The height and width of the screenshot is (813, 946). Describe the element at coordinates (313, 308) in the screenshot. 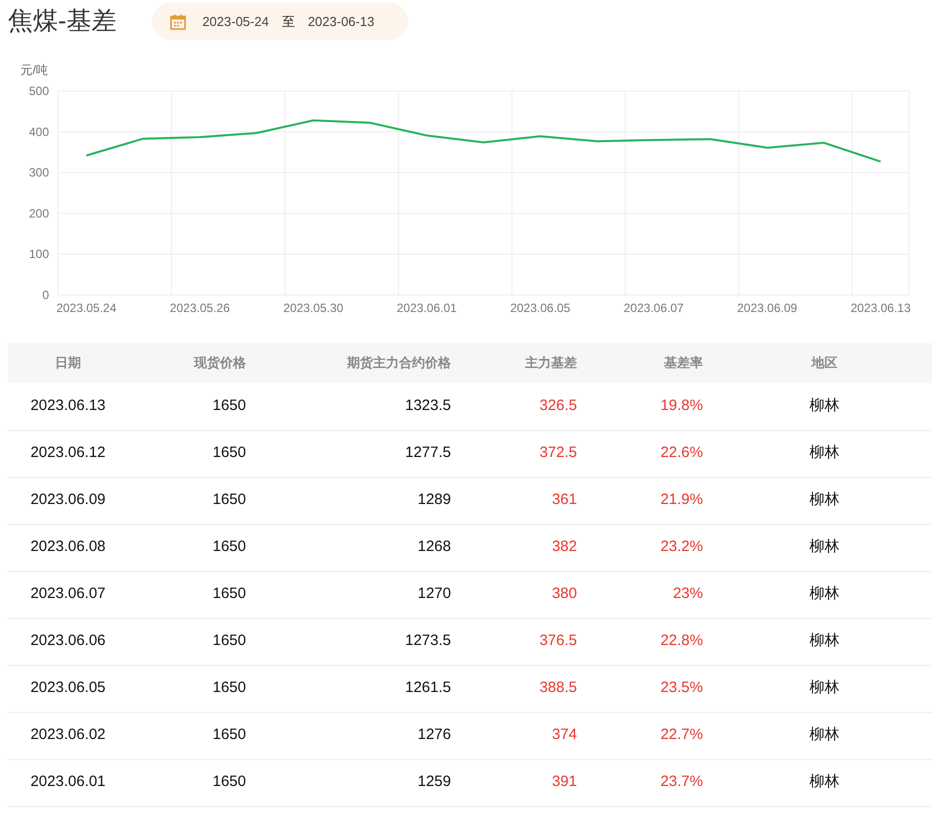

I see `x-axis-label: 2023.05.30` at that location.